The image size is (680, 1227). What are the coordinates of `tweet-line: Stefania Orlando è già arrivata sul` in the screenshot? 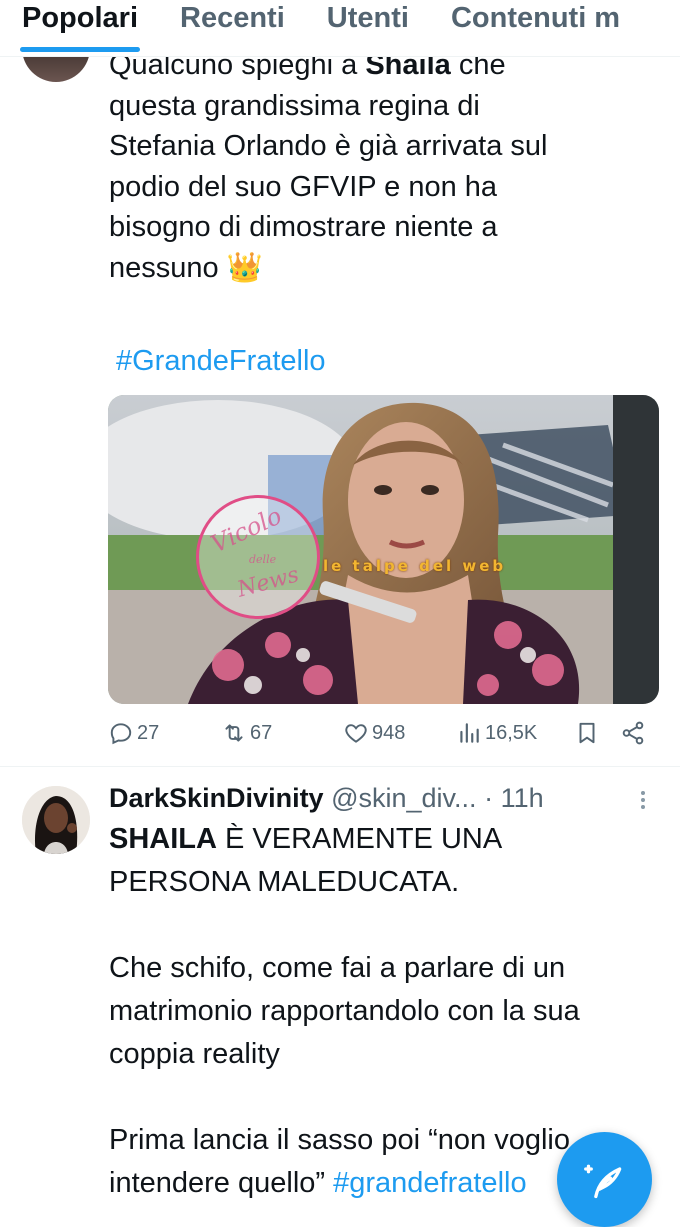 It's located at (328, 146).